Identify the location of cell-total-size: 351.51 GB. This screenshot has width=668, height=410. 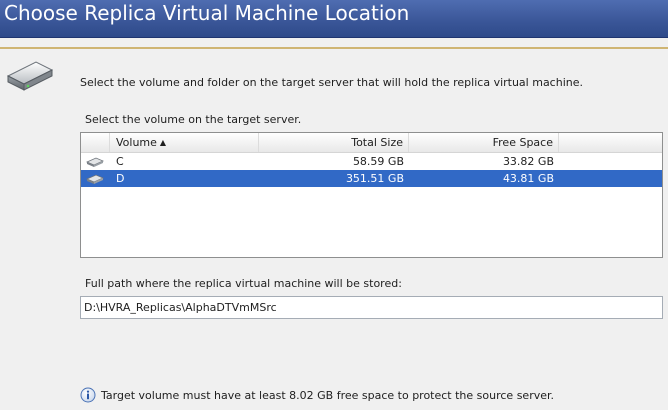
(374, 178).